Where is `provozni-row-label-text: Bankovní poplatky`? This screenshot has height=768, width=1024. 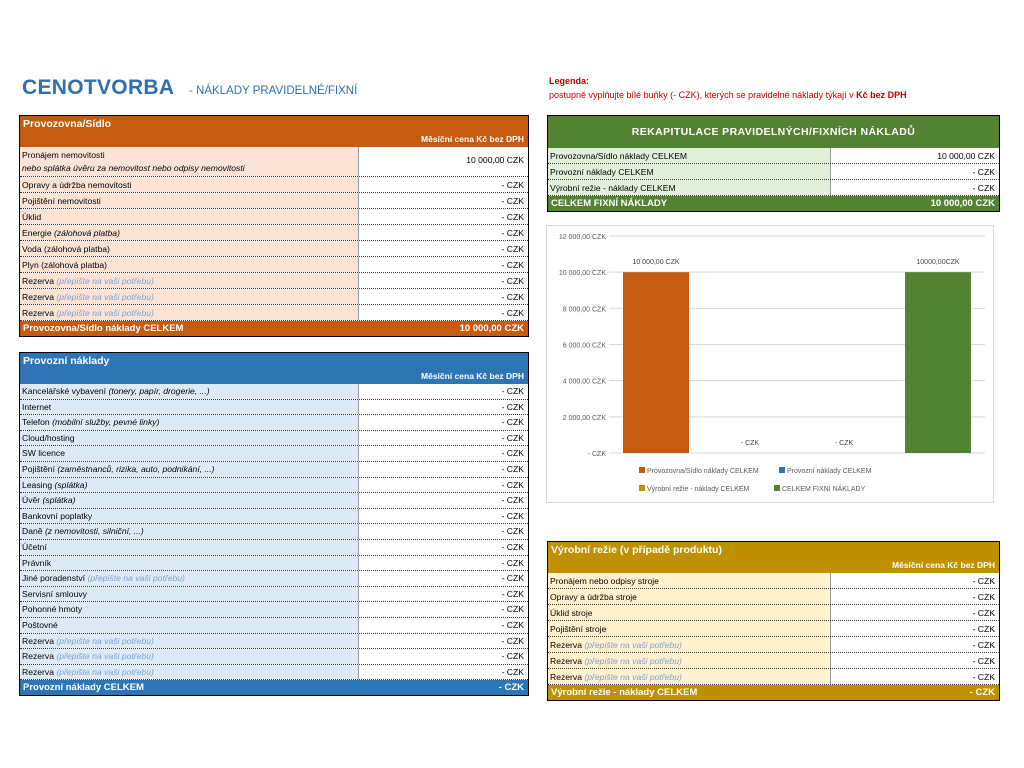 provozni-row-label-text: Bankovní poplatky is located at coordinates (57, 515).